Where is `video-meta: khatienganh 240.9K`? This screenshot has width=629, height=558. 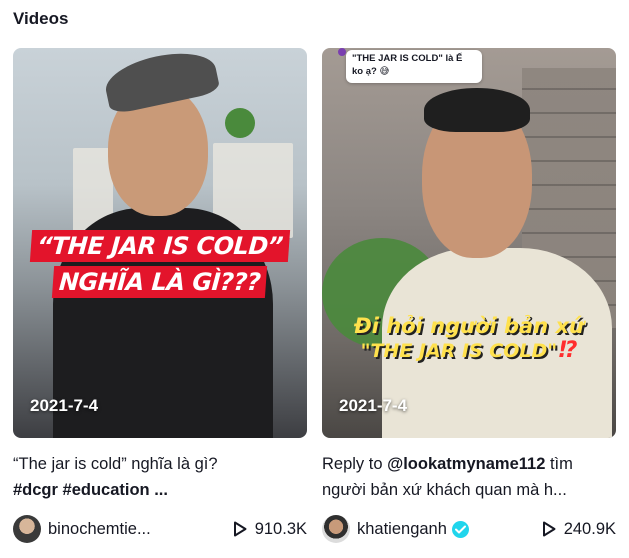
video-meta: khatienganh 240.9K is located at coordinates (469, 529).